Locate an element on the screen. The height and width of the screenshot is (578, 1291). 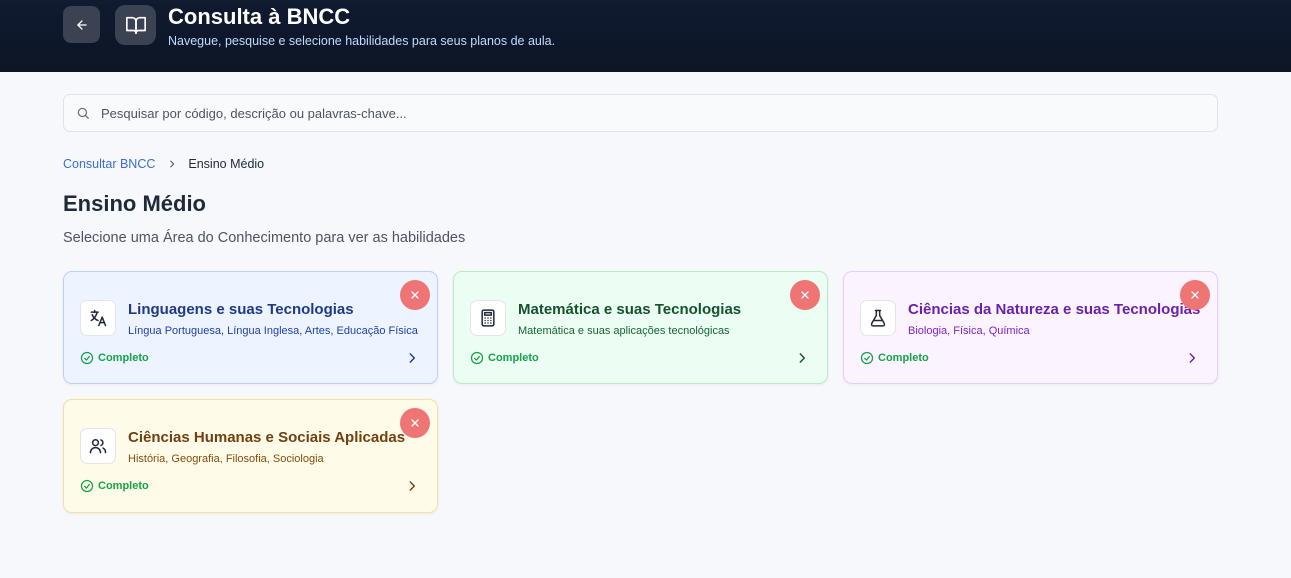
search-bar is located at coordinates (640, 113).